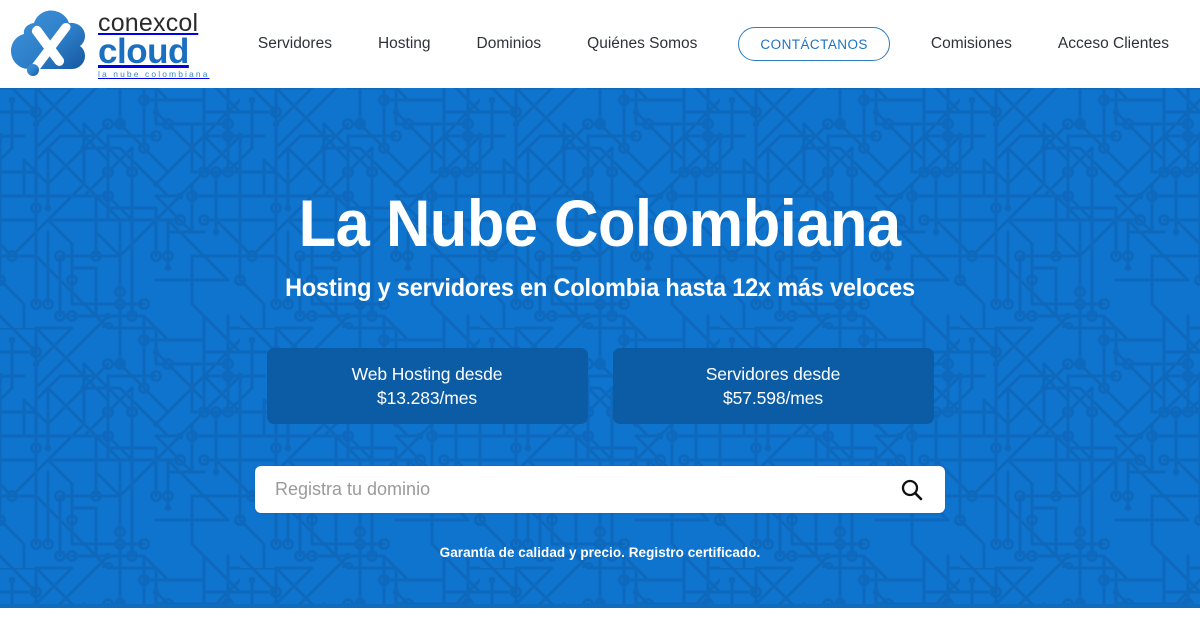 This screenshot has height=634, width=1200. Describe the element at coordinates (427, 398) in the screenshot. I see `cta-web-hosting-price: $13.283/mes` at that location.